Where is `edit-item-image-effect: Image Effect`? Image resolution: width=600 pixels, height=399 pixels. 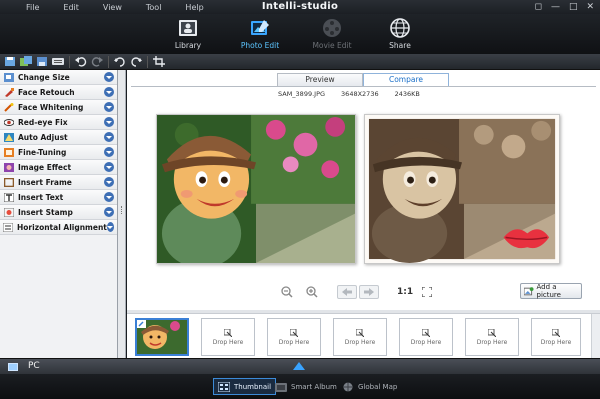
edit-item-image-effect: Image Effect is located at coordinates (58, 167).